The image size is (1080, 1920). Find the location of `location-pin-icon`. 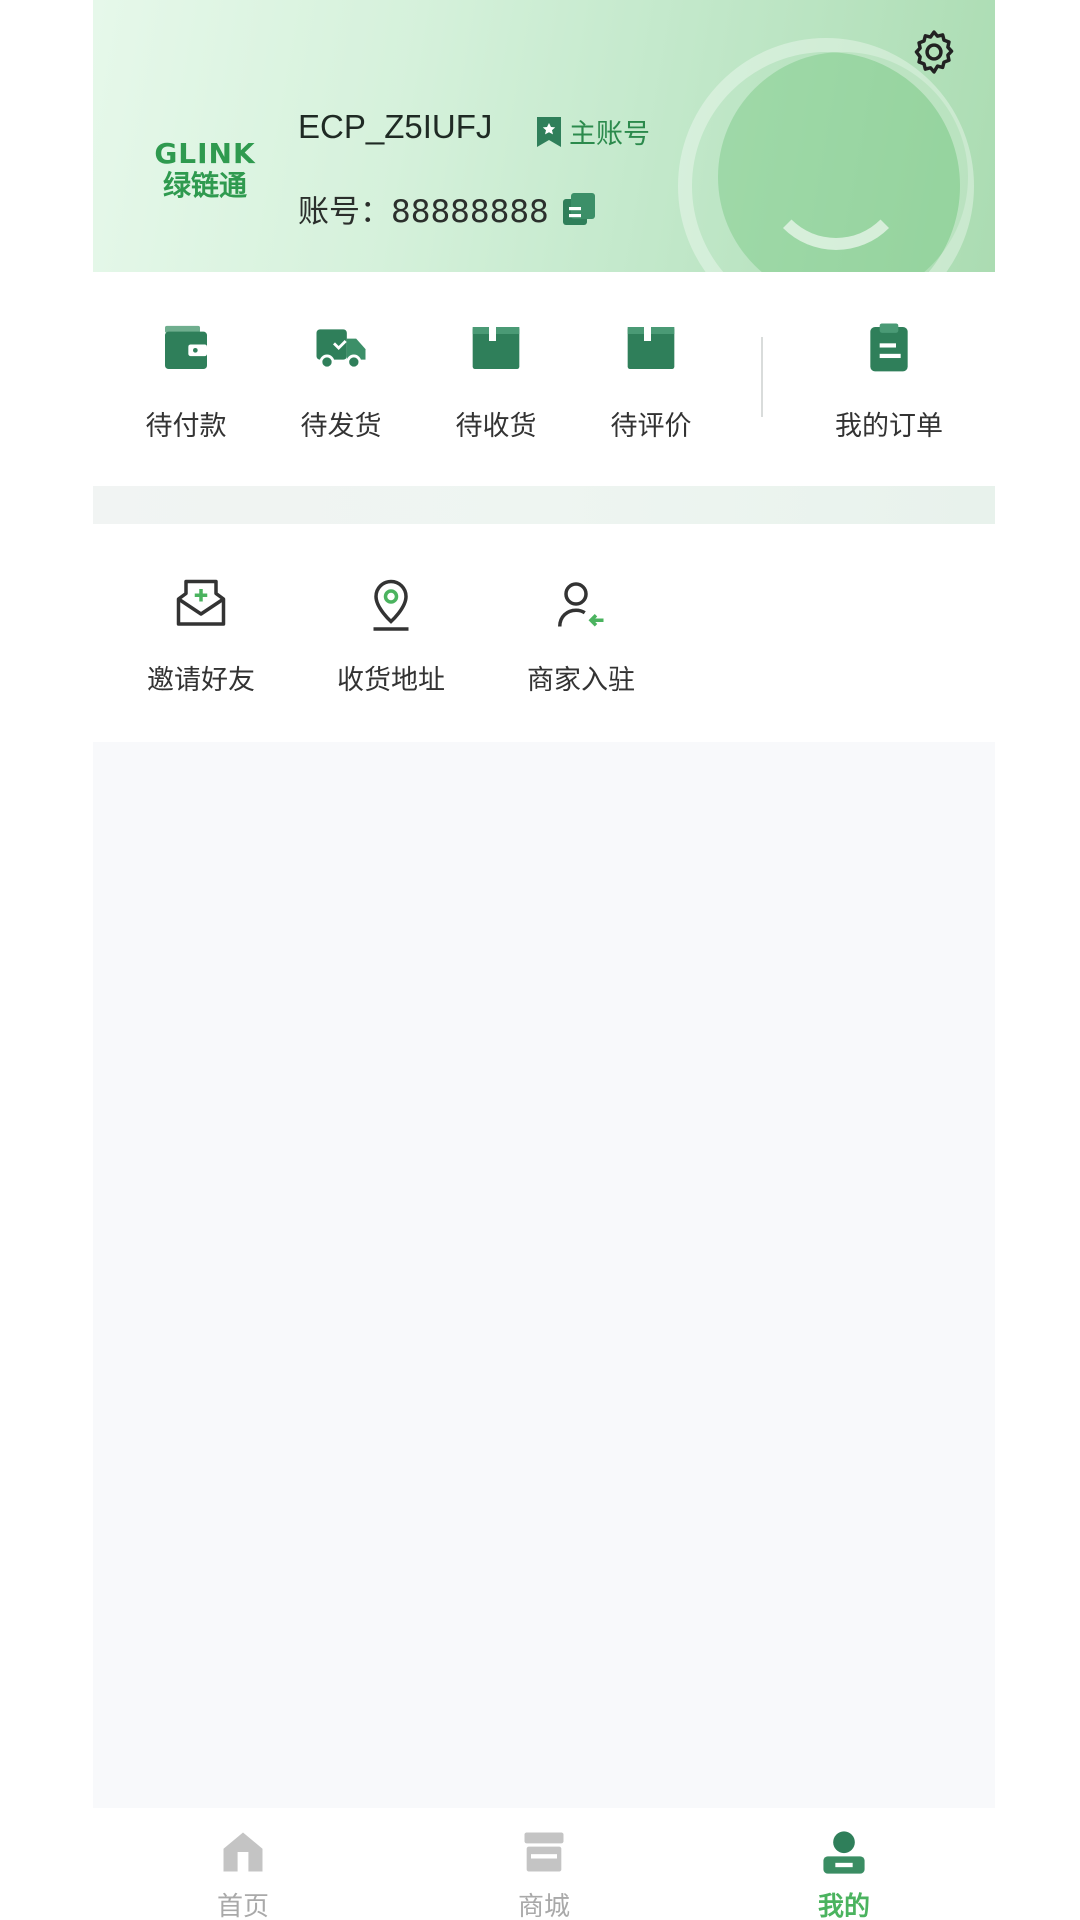

location-pin-icon is located at coordinates (391, 605).